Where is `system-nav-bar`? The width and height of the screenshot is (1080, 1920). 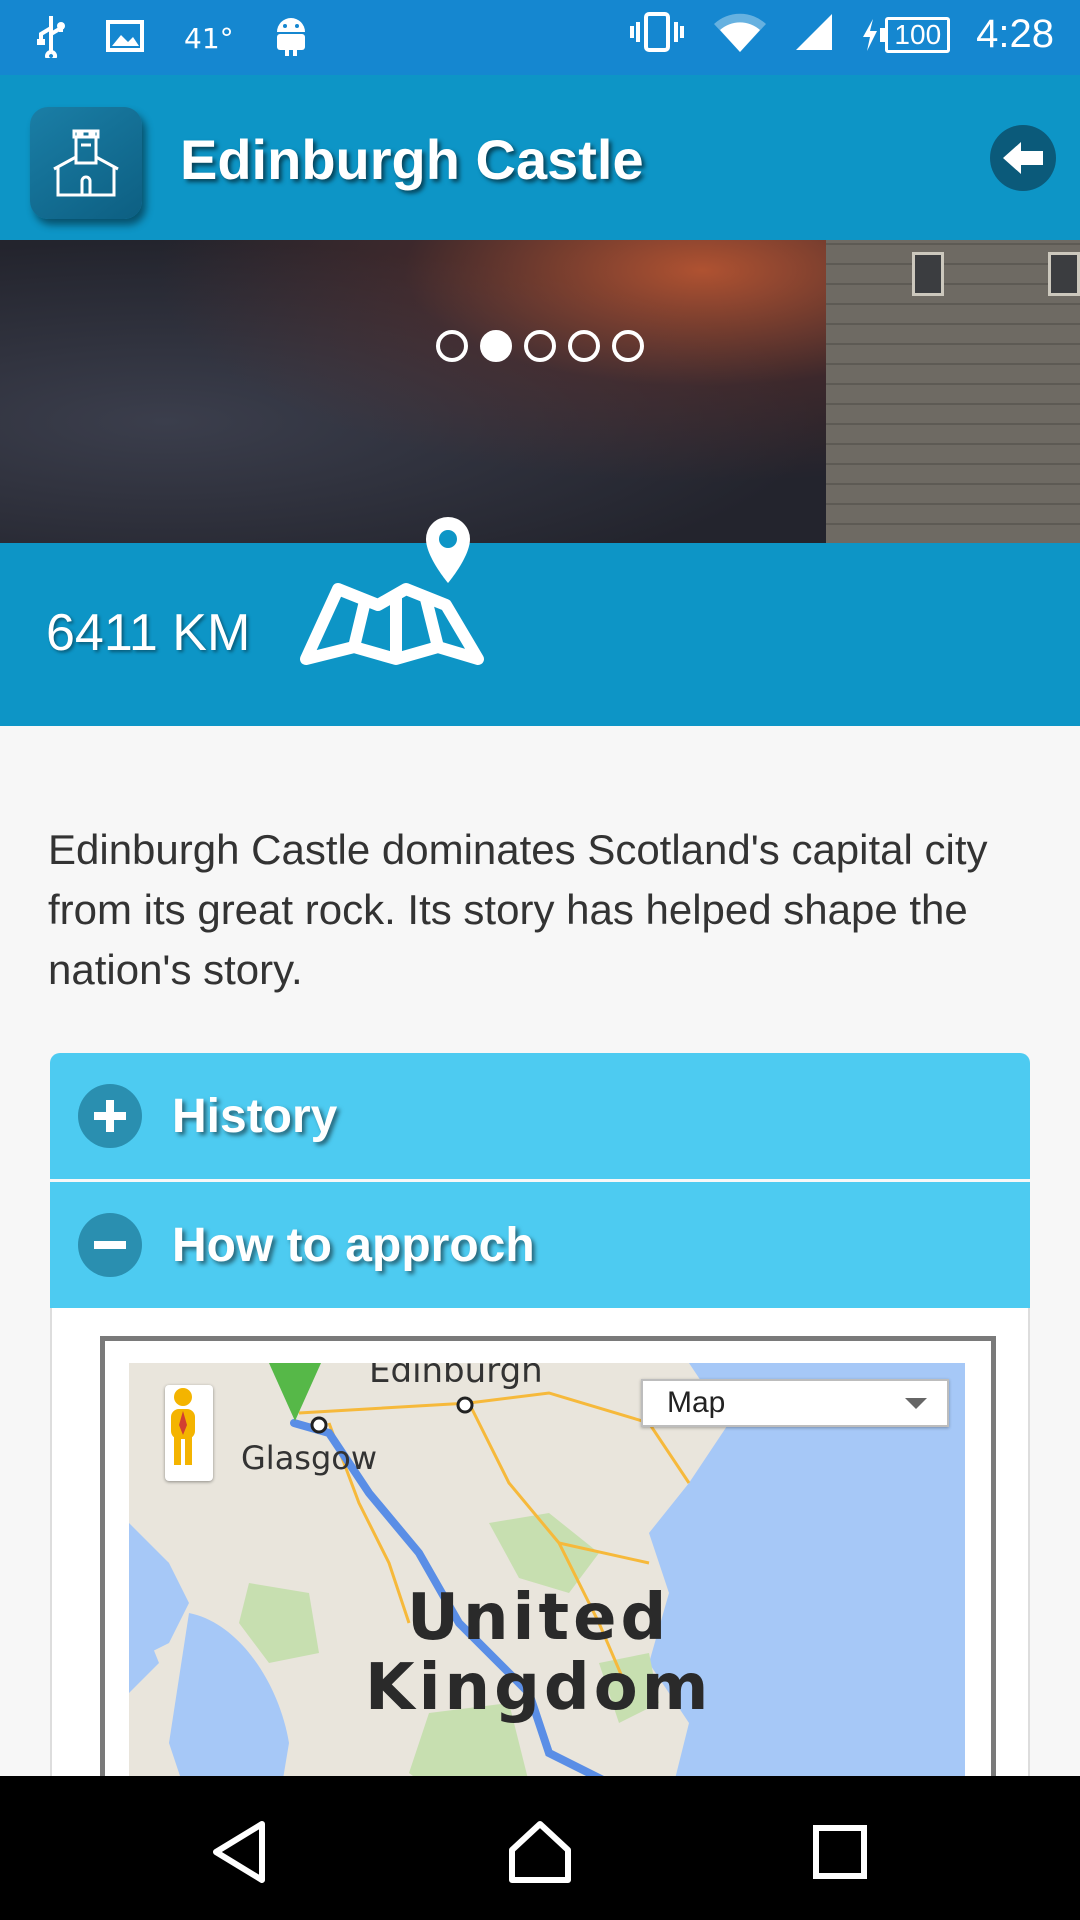
system-nav-bar is located at coordinates (540, 1848).